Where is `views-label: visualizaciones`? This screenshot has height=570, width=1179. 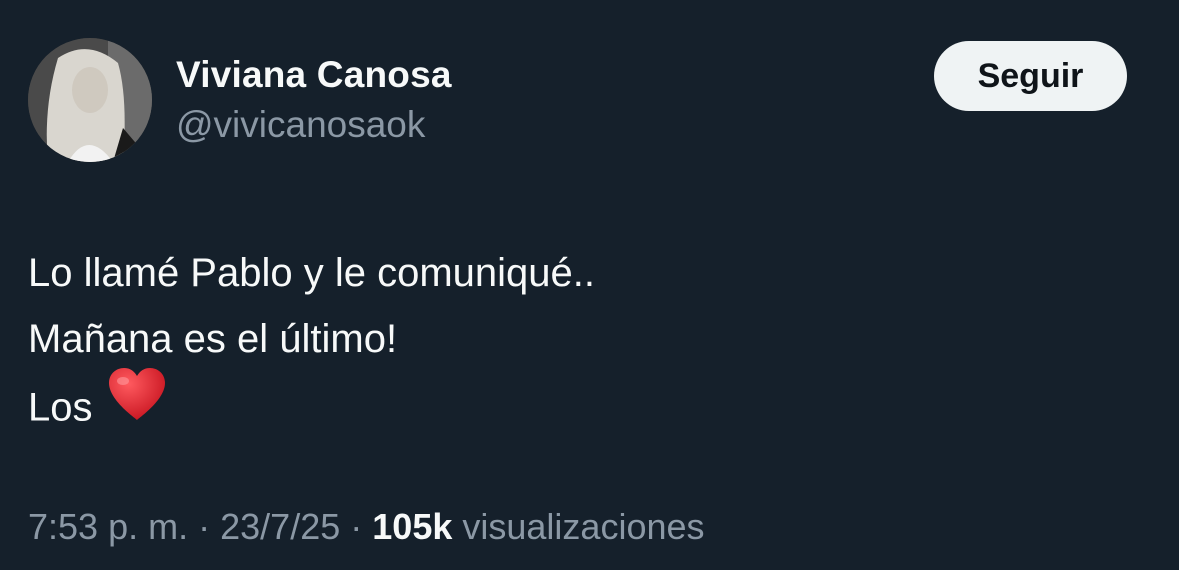 views-label: visualizaciones is located at coordinates (583, 526).